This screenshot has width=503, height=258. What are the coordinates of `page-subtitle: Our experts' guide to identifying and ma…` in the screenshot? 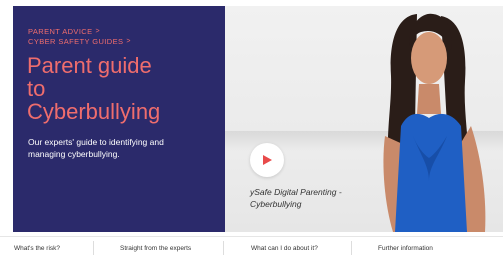 It's located at (96, 148).